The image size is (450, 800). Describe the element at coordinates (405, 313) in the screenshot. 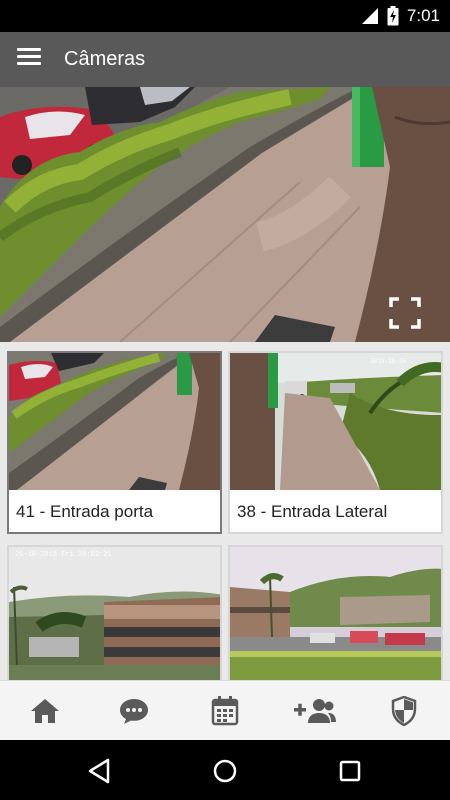

I see `fullscreen-icon` at that location.